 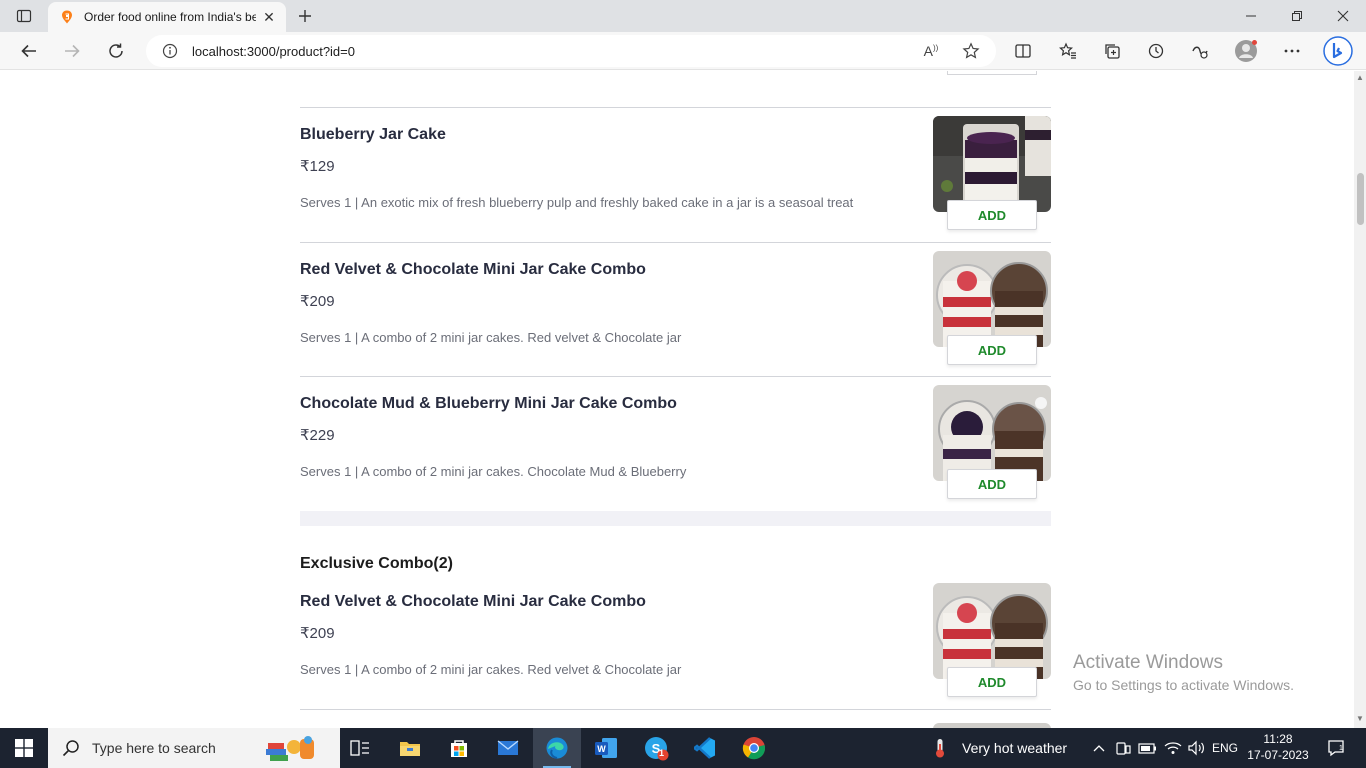 I want to click on system-clock: 11:28 17-07-2023, so click(x=1278, y=747).